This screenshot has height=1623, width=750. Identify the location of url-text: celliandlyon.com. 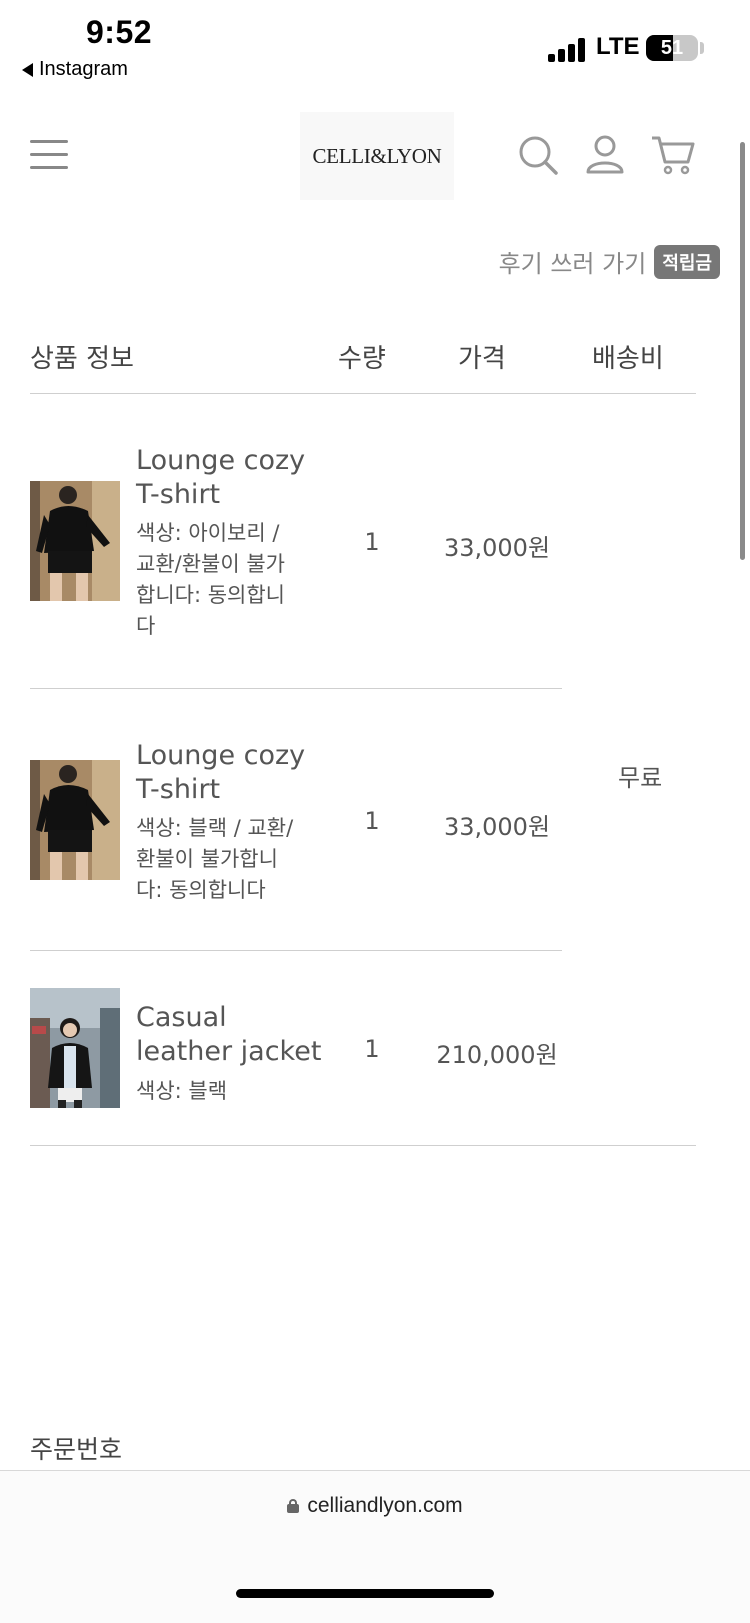
(385, 1505).